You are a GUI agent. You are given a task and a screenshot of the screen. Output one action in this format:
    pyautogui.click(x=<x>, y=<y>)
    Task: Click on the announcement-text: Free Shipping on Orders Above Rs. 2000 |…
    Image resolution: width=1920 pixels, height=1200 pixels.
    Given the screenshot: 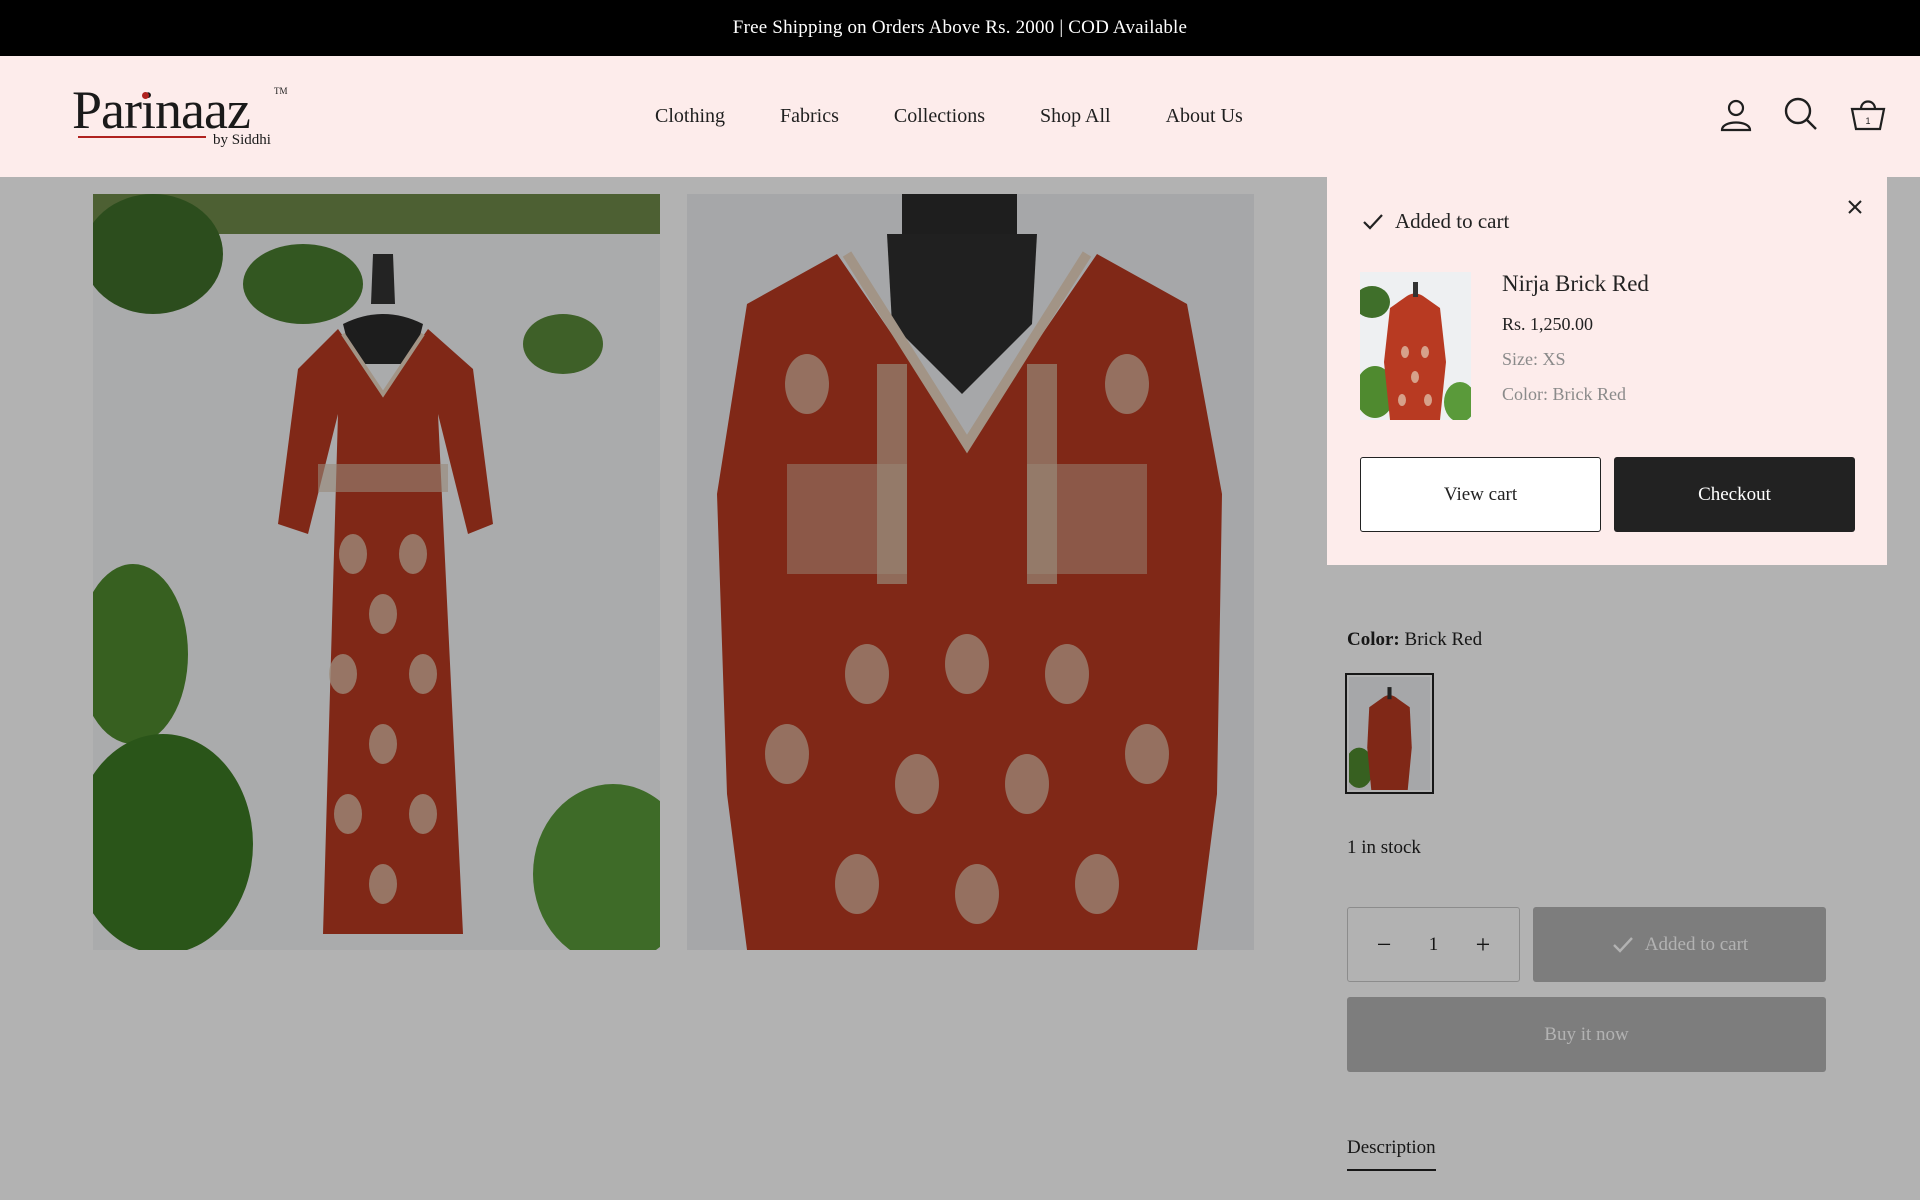 What is the action you would take?
    pyautogui.click(x=960, y=27)
    